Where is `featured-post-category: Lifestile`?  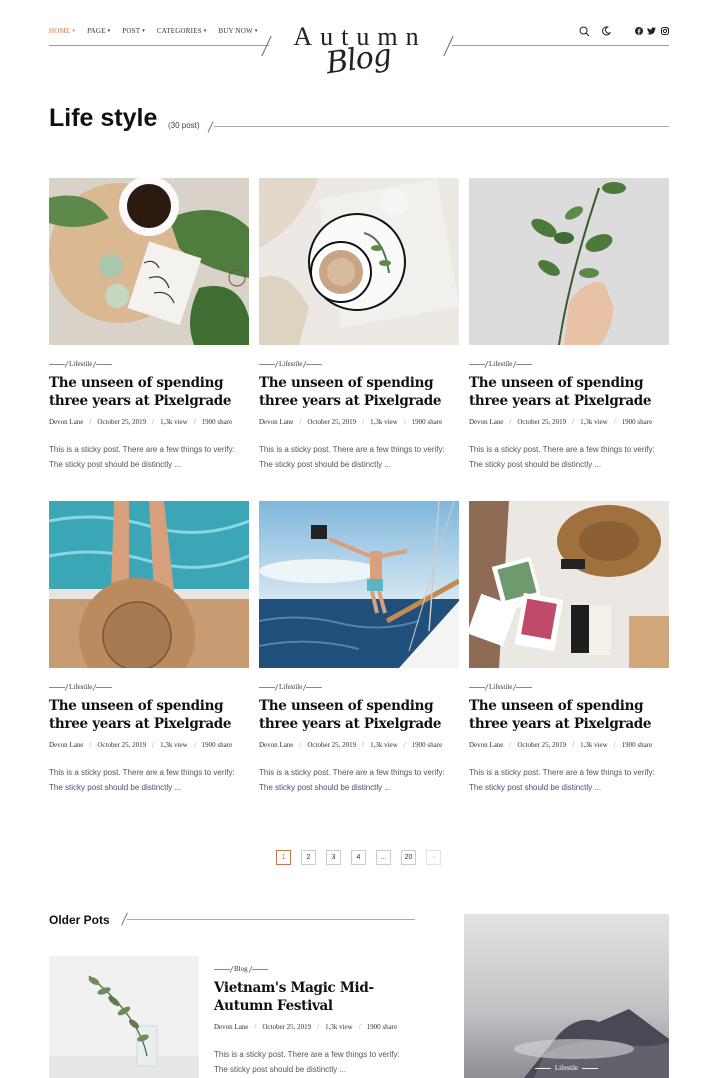 featured-post-category: Lifestile is located at coordinates (566, 1068).